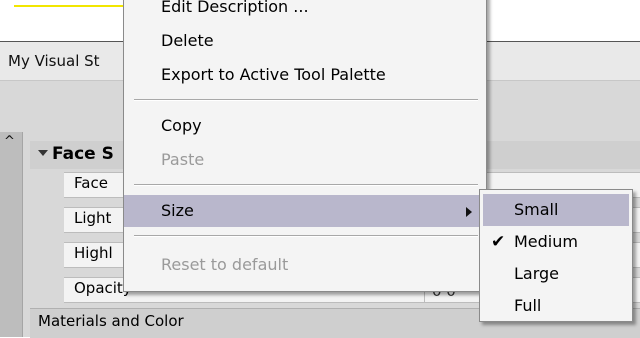 This screenshot has height=338, width=640. Describe the element at coordinates (225, 264) in the screenshot. I see `menu-item-label: Reset to default` at that location.